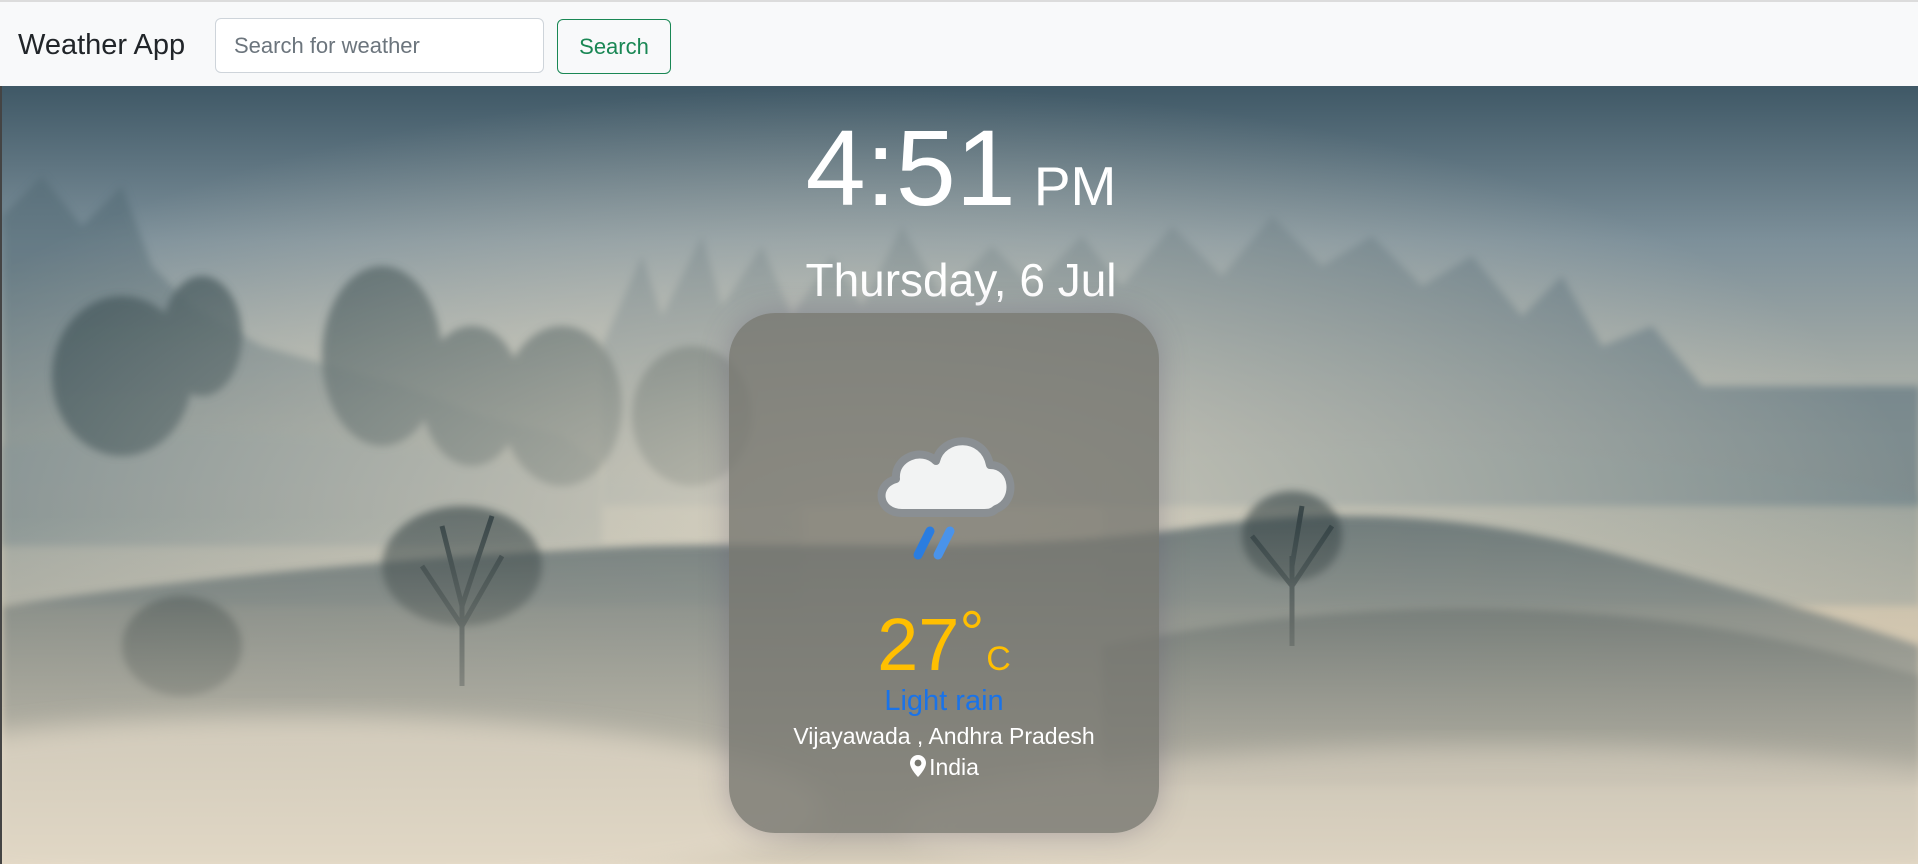 The image size is (1918, 864). I want to click on degree-symbol: °, so click(972, 633).